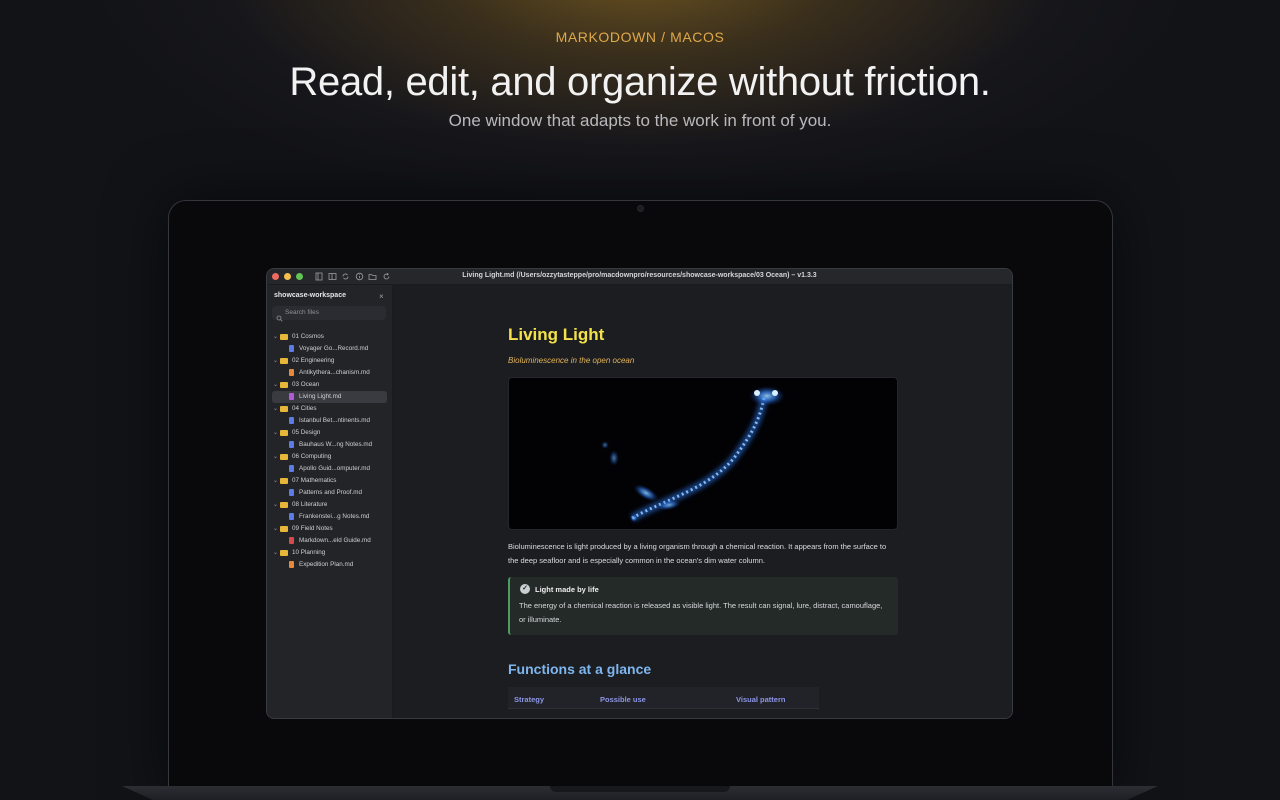  I want to click on table-header-strategy: Strategy, so click(529, 699).